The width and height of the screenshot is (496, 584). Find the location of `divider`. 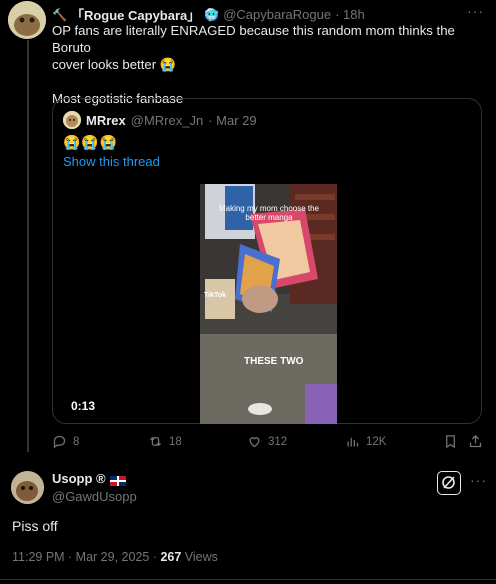

divider is located at coordinates (248, 579).